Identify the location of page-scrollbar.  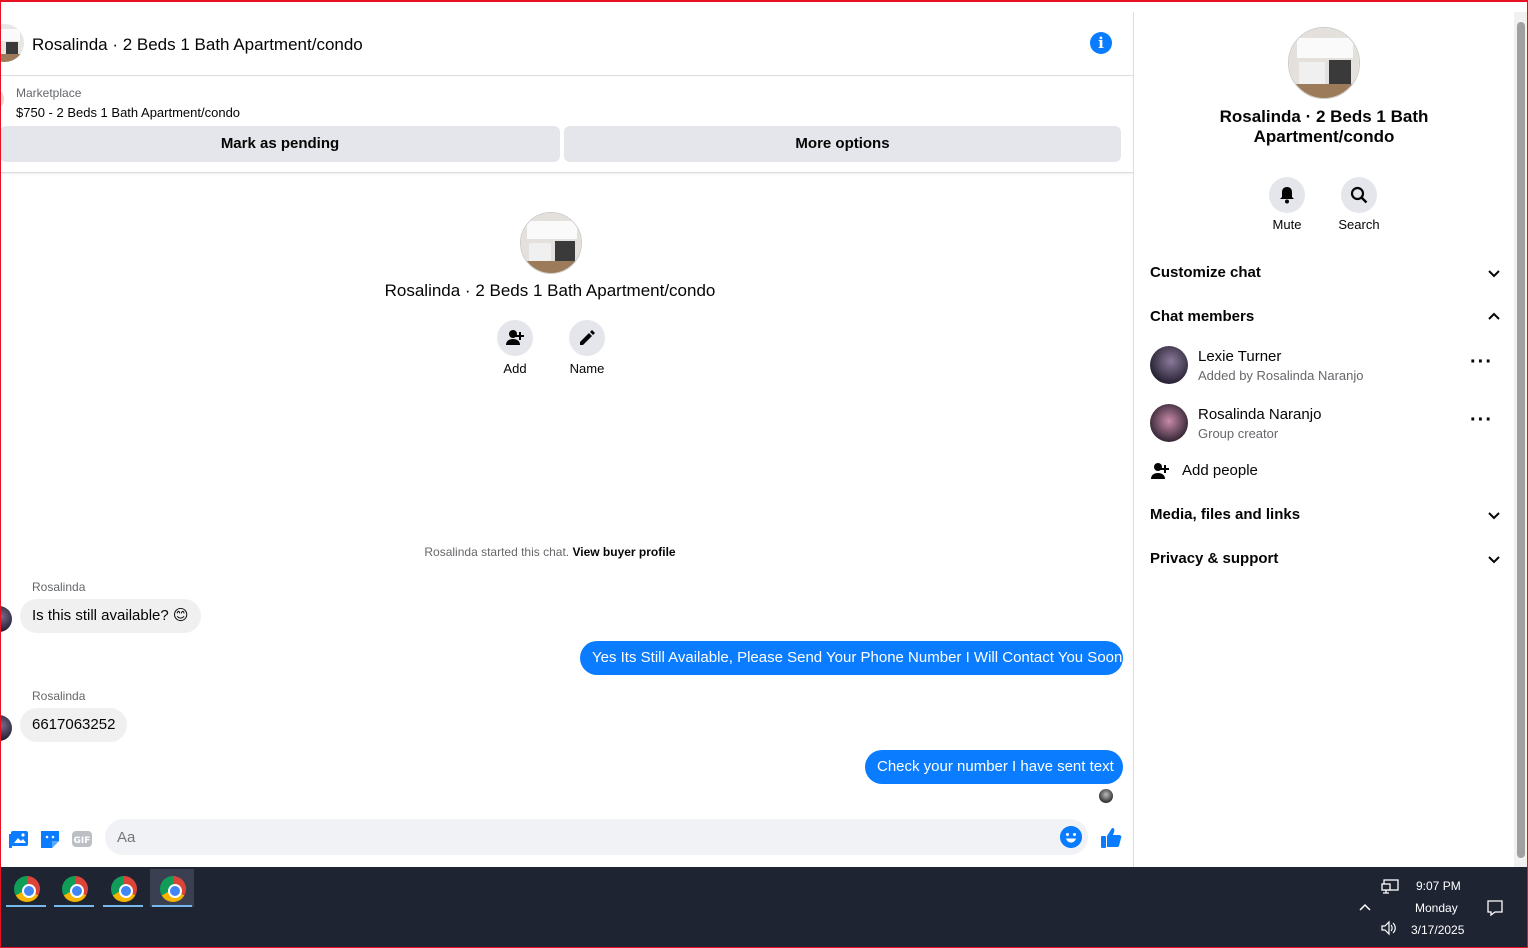
(1521, 439).